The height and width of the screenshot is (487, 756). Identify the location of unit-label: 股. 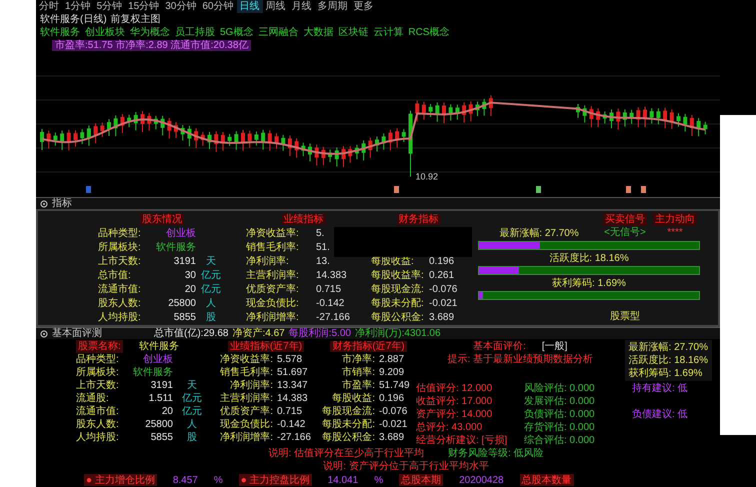
(192, 437).